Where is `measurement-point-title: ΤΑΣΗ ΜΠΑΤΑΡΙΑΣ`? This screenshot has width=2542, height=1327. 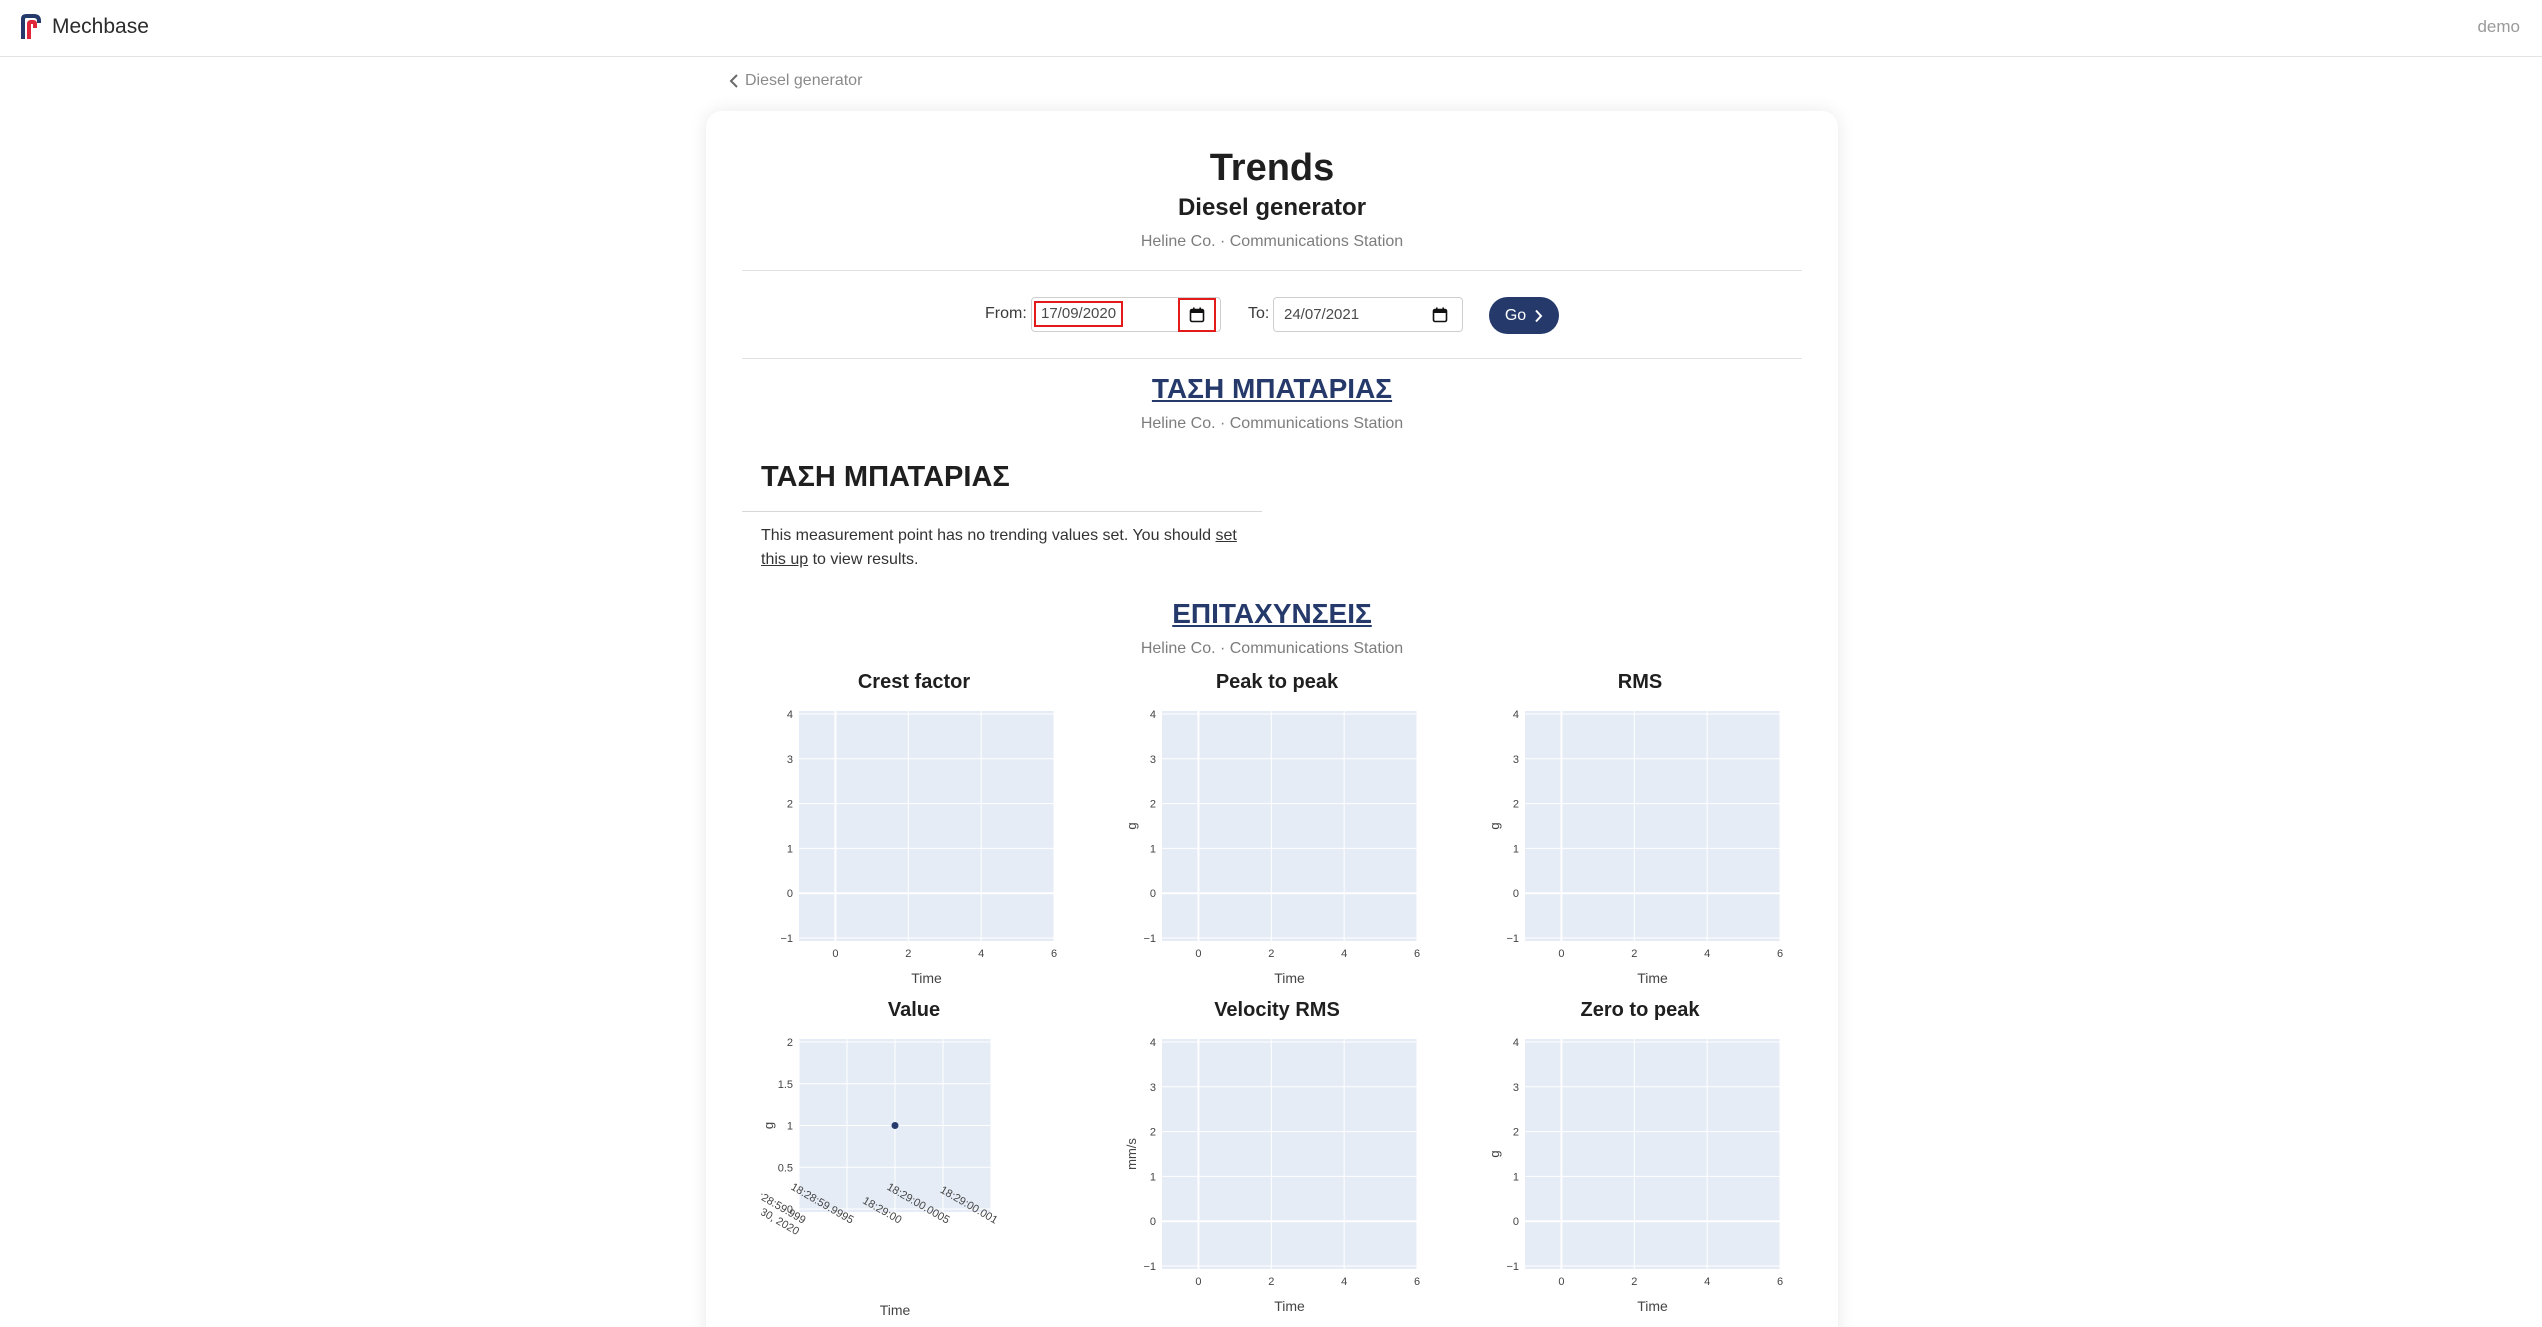
measurement-point-title: ΤΑΣΗ ΜΠΑΤΑΡΙΑΣ is located at coordinates (885, 477).